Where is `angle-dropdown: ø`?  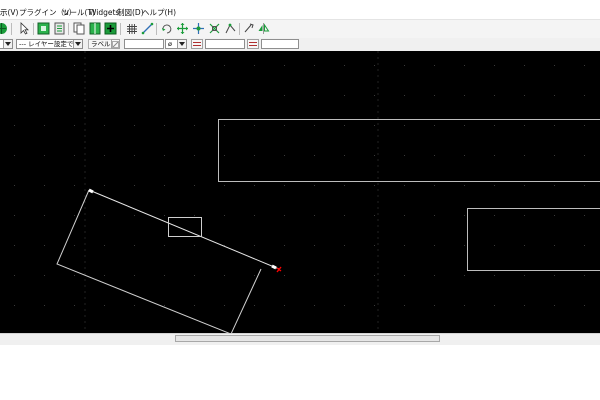
angle-dropdown: ø is located at coordinates (176, 44).